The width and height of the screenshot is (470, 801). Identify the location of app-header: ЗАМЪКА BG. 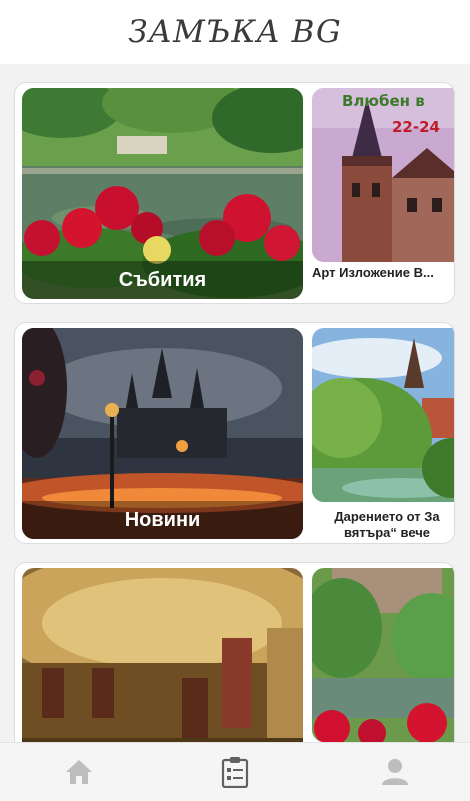
(235, 32).